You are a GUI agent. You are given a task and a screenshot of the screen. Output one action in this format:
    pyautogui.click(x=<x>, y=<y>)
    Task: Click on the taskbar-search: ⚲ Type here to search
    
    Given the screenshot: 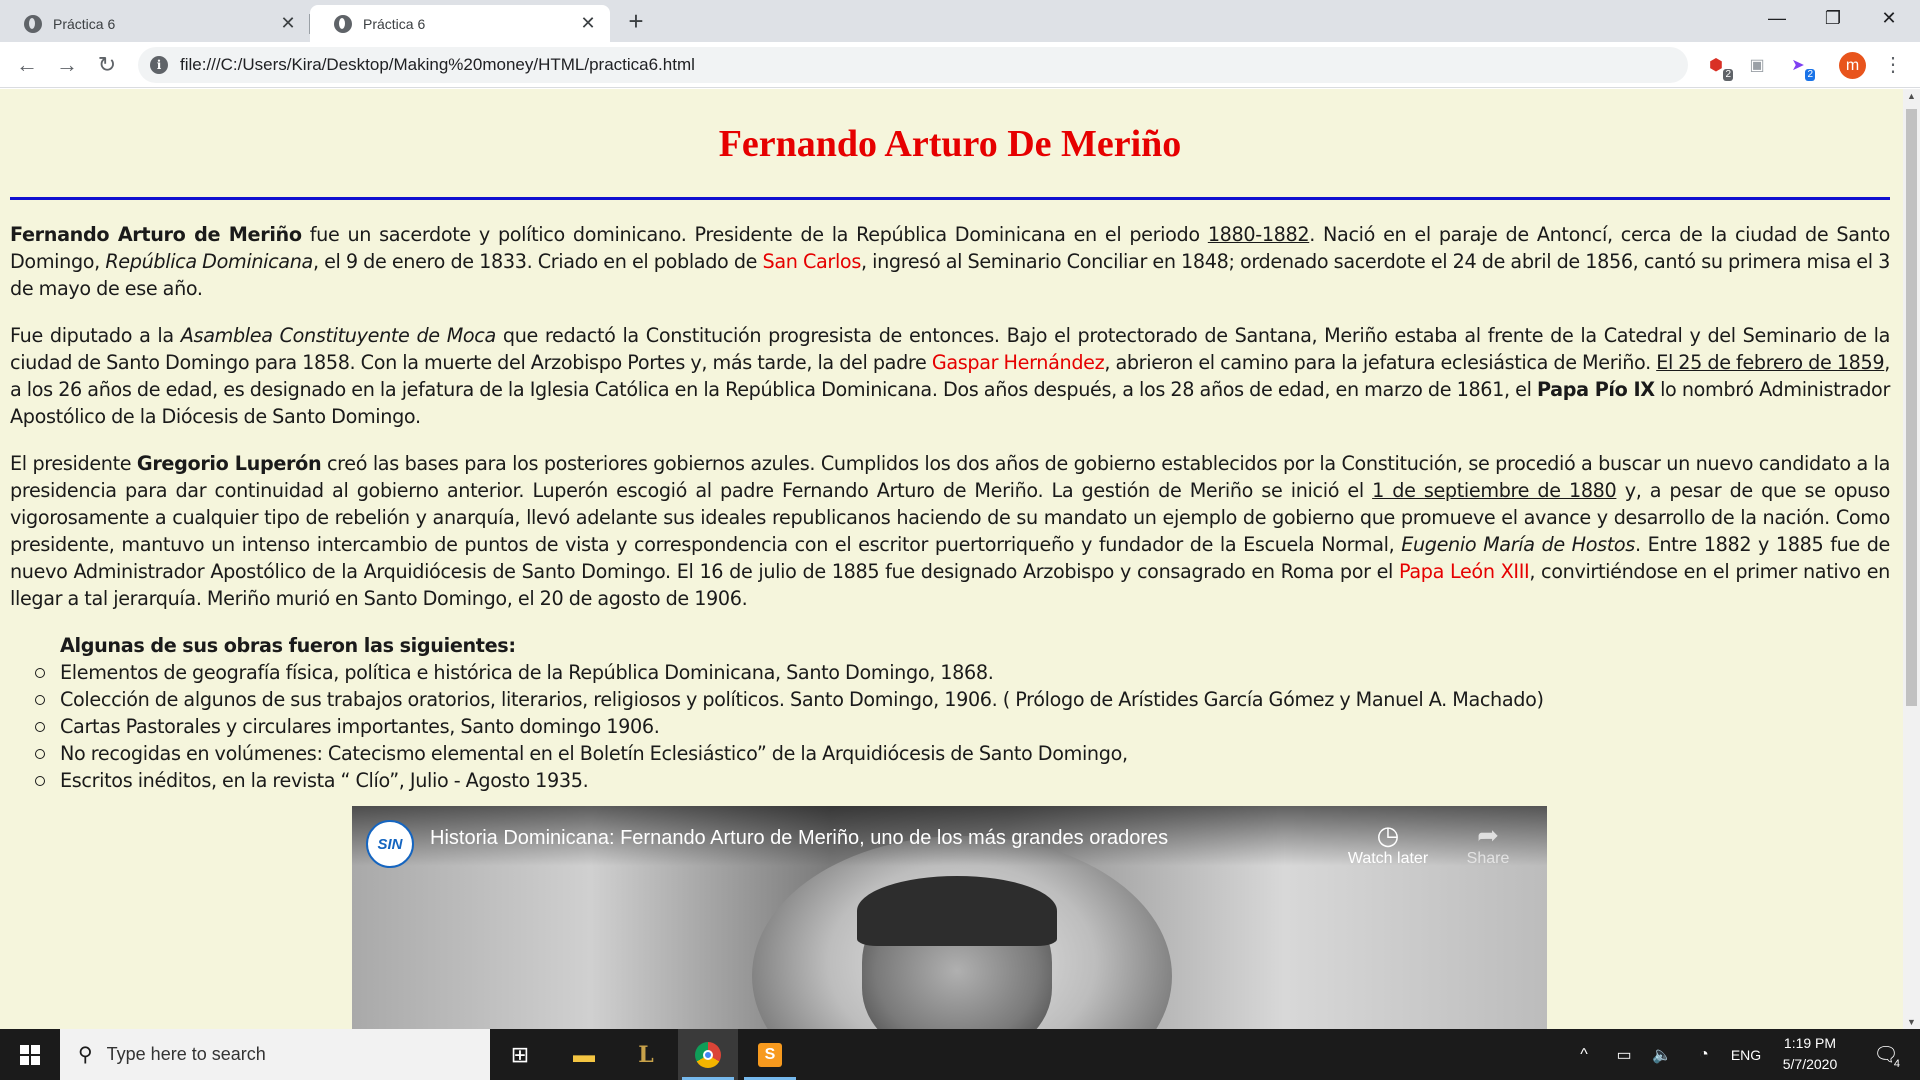 What is the action you would take?
    pyautogui.click(x=275, y=1054)
    